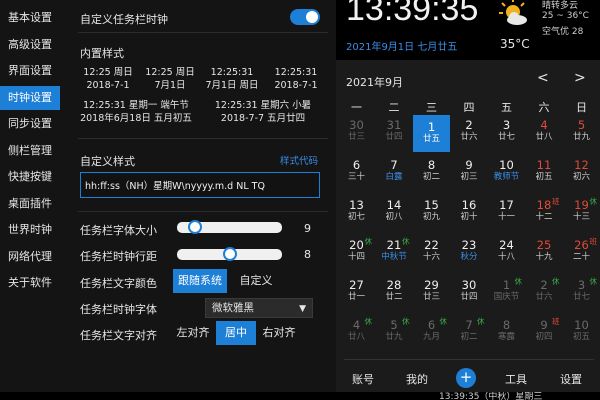  I want to click on calendar-day: 3 廿七, so click(506, 133).